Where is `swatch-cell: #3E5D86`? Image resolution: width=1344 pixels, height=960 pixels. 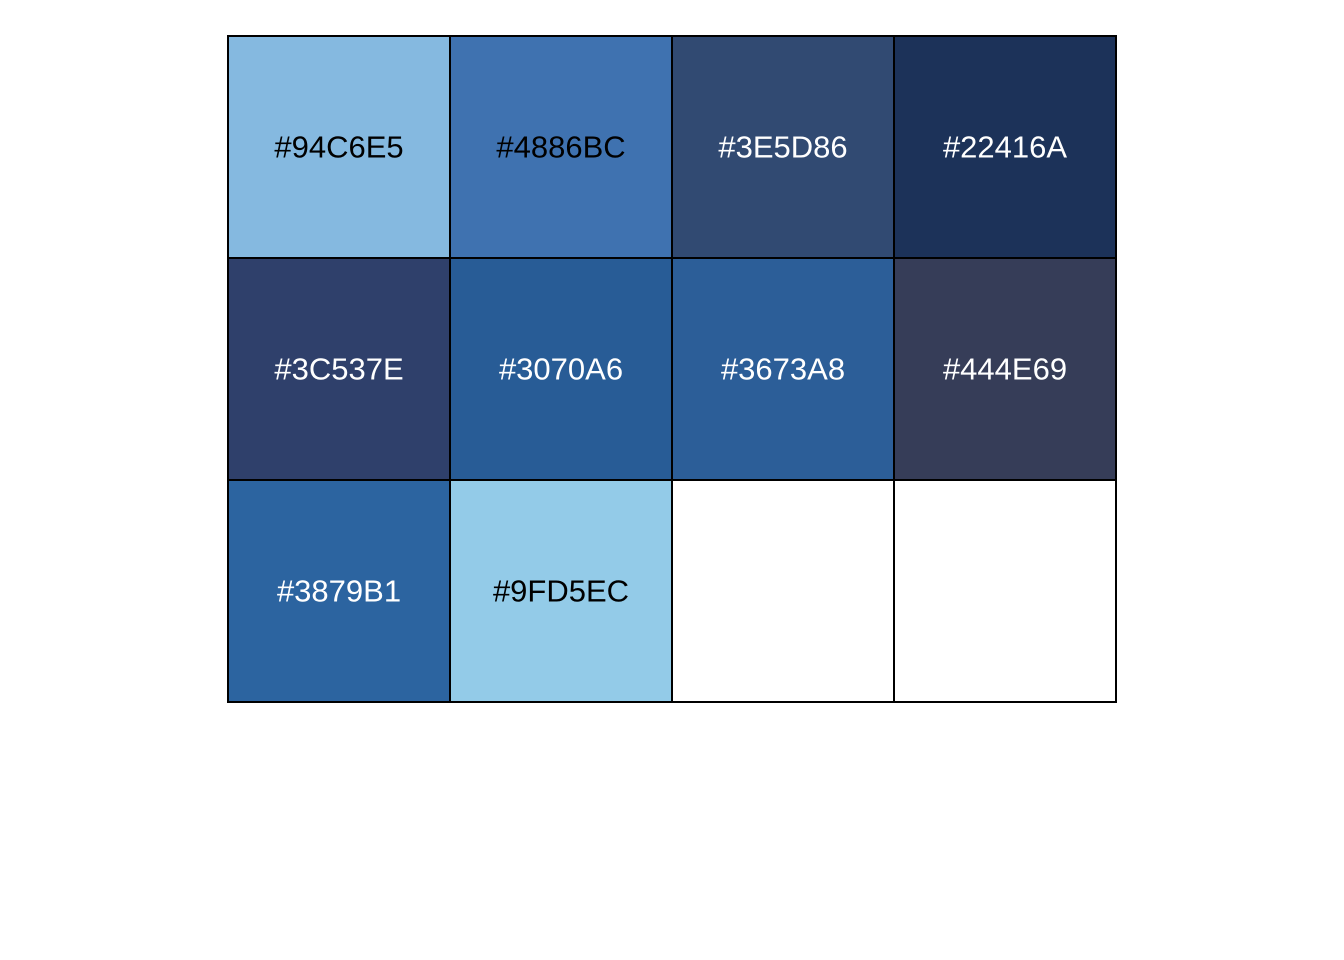 swatch-cell: #3E5D86 is located at coordinates (783, 147).